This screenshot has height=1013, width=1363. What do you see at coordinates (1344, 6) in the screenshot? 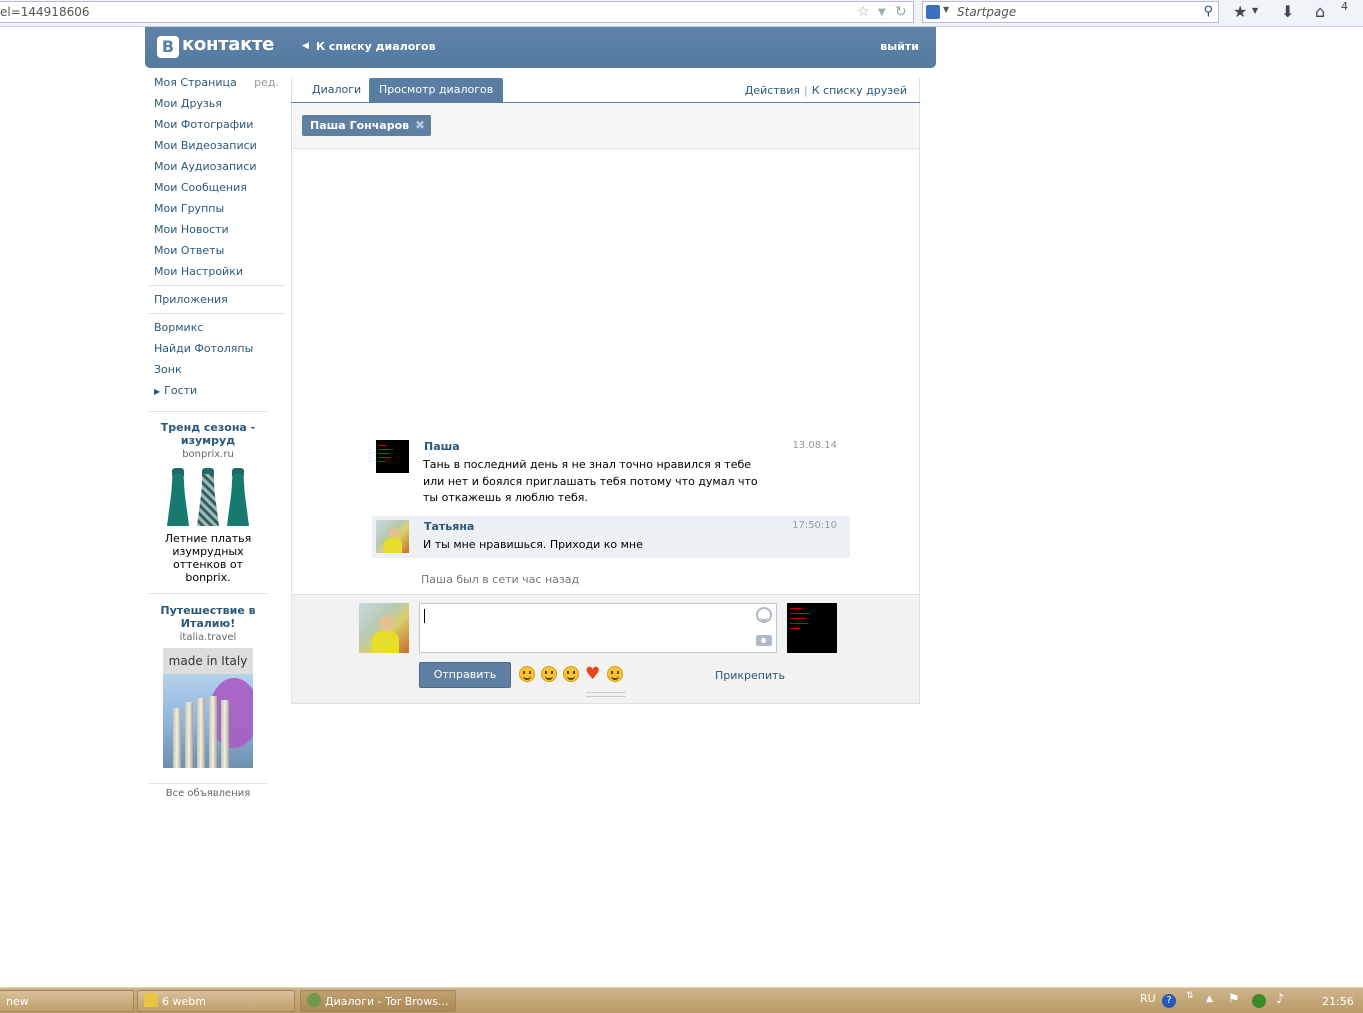
I see `tab-count: 4` at bounding box center [1344, 6].